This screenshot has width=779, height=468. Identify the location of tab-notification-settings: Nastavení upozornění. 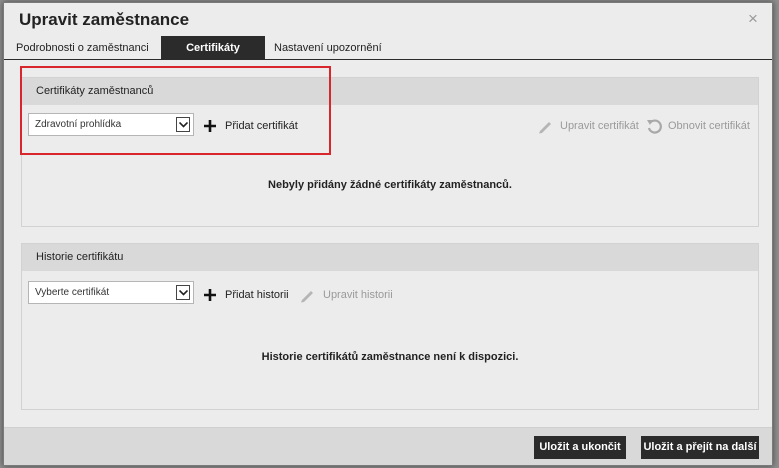
(339, 48).